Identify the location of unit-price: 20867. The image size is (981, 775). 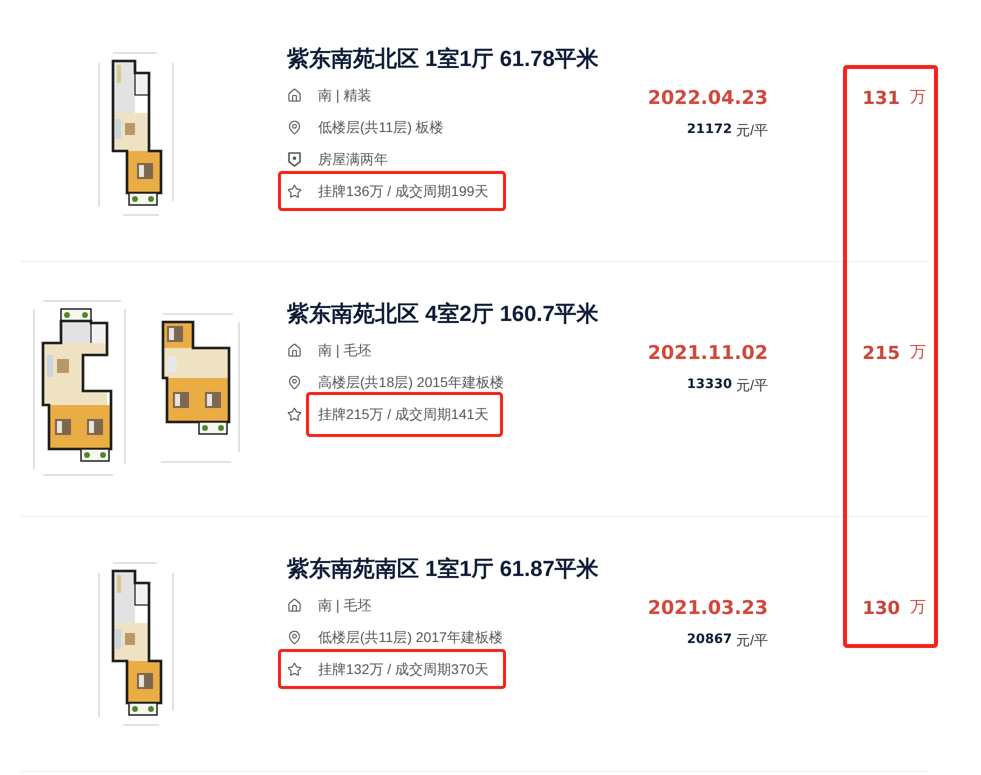
(709, 640).